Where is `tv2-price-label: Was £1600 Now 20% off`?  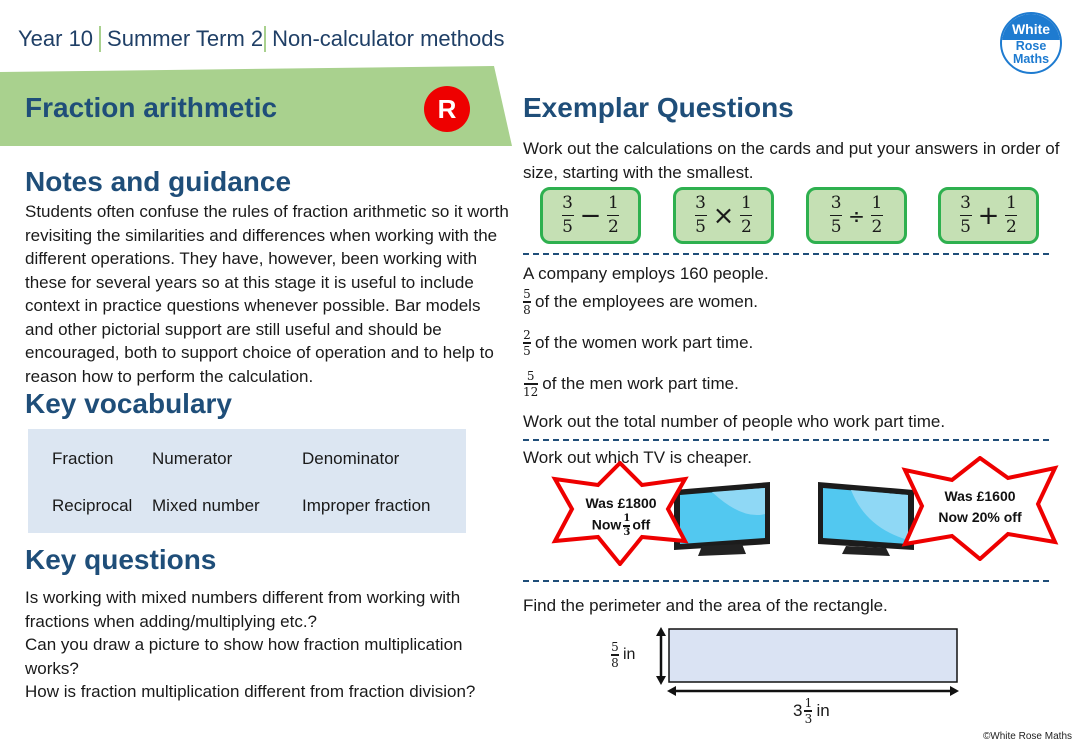
tv2-price-label: Was £1600 Now 20% off is located at coordinates (980, 507).